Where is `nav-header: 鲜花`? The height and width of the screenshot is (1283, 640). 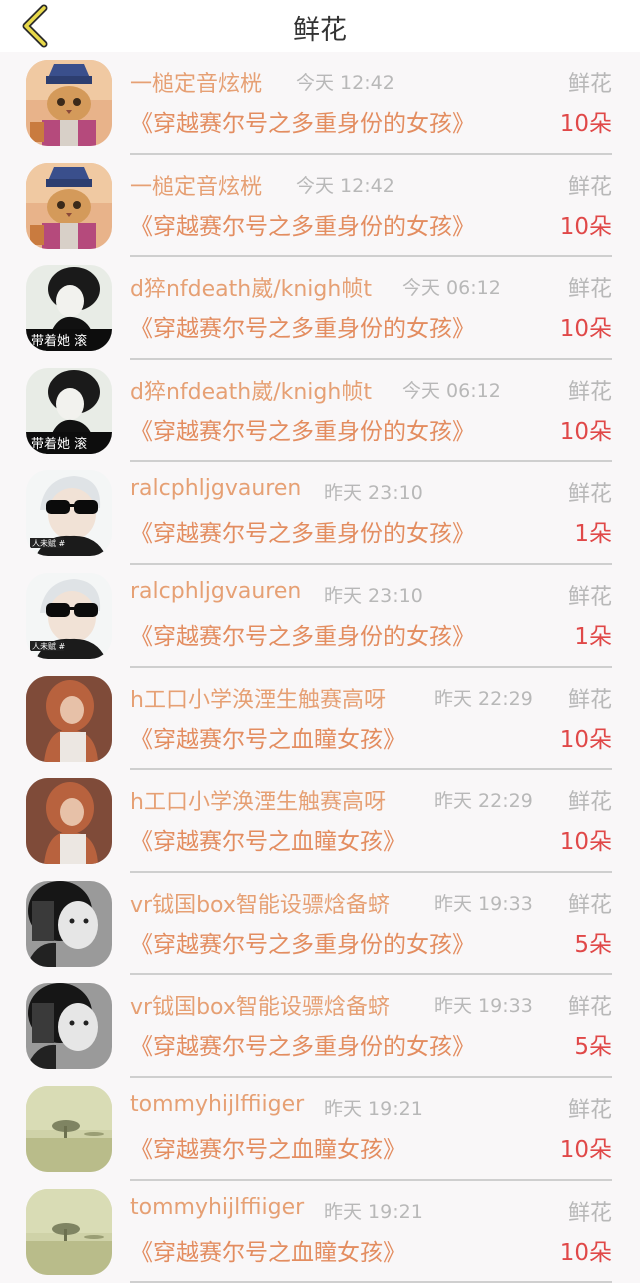
nav-header: 鲜花 is located at coordinates (320, 26).